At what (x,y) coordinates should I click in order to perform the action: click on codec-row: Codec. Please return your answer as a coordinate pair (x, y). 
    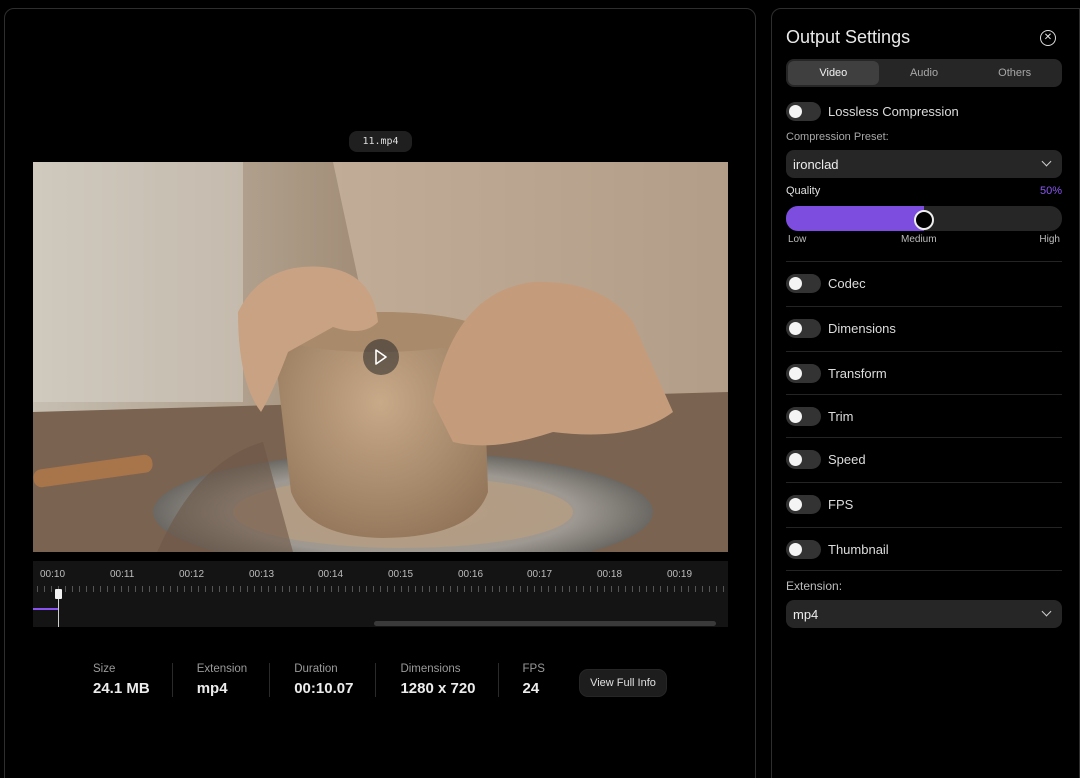
    Looking at the image, I should click on (826, 283).